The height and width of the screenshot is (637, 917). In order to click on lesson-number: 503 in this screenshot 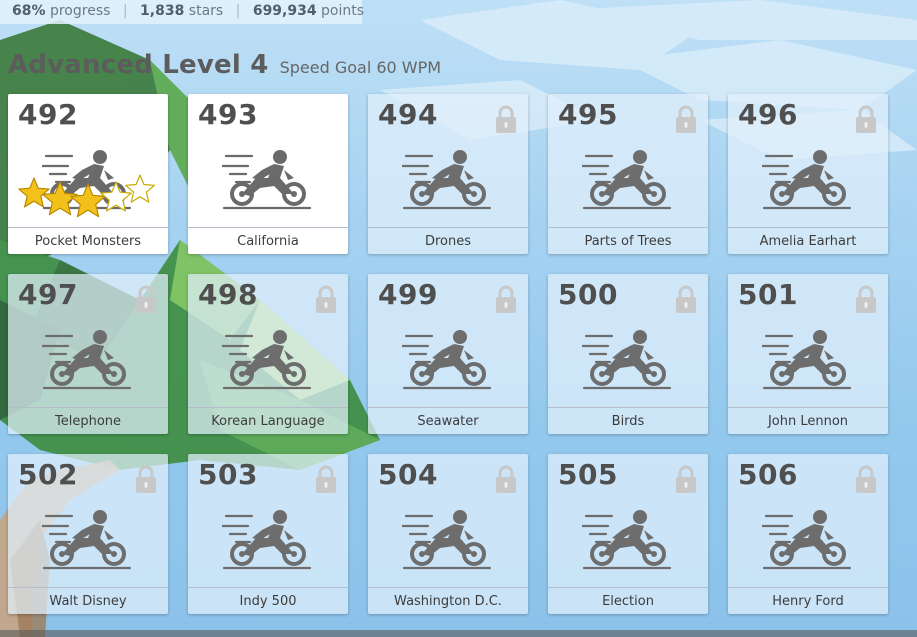, I will do `click(228, 474)`.